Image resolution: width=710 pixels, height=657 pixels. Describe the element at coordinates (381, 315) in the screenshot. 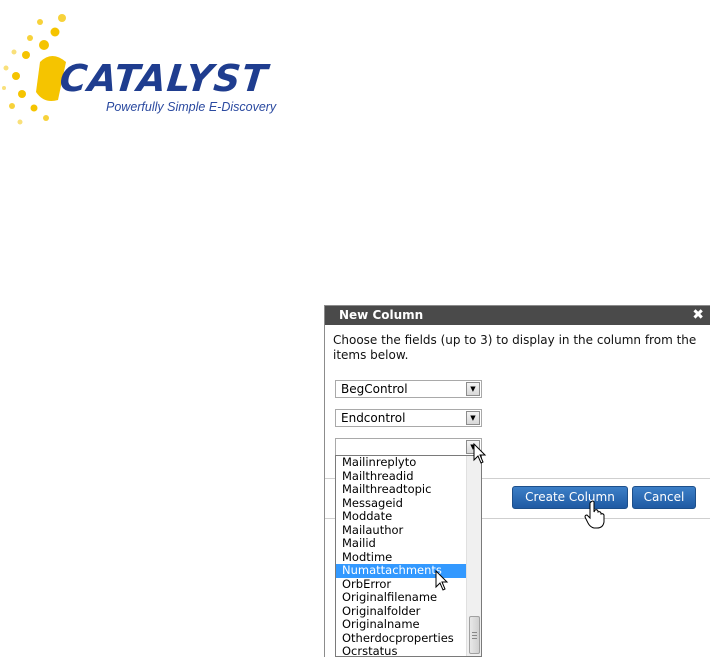

I see `dialog-title: New Column` at that location.